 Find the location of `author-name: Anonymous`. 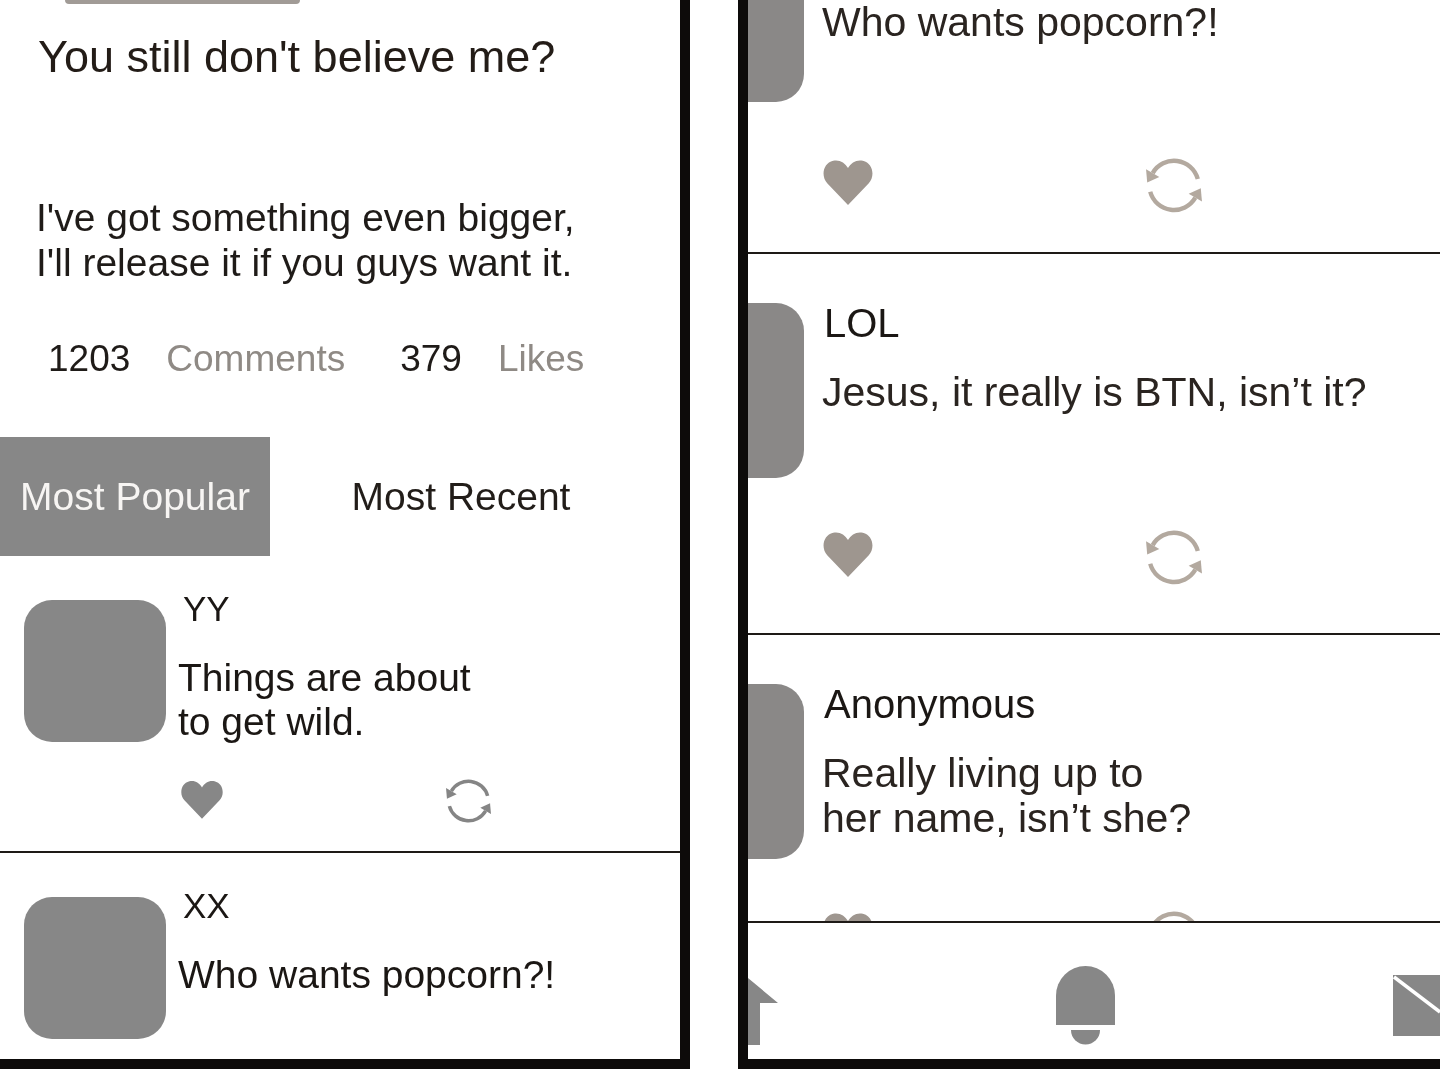

author-name: Anonymous is located at coordinates (930, 704).